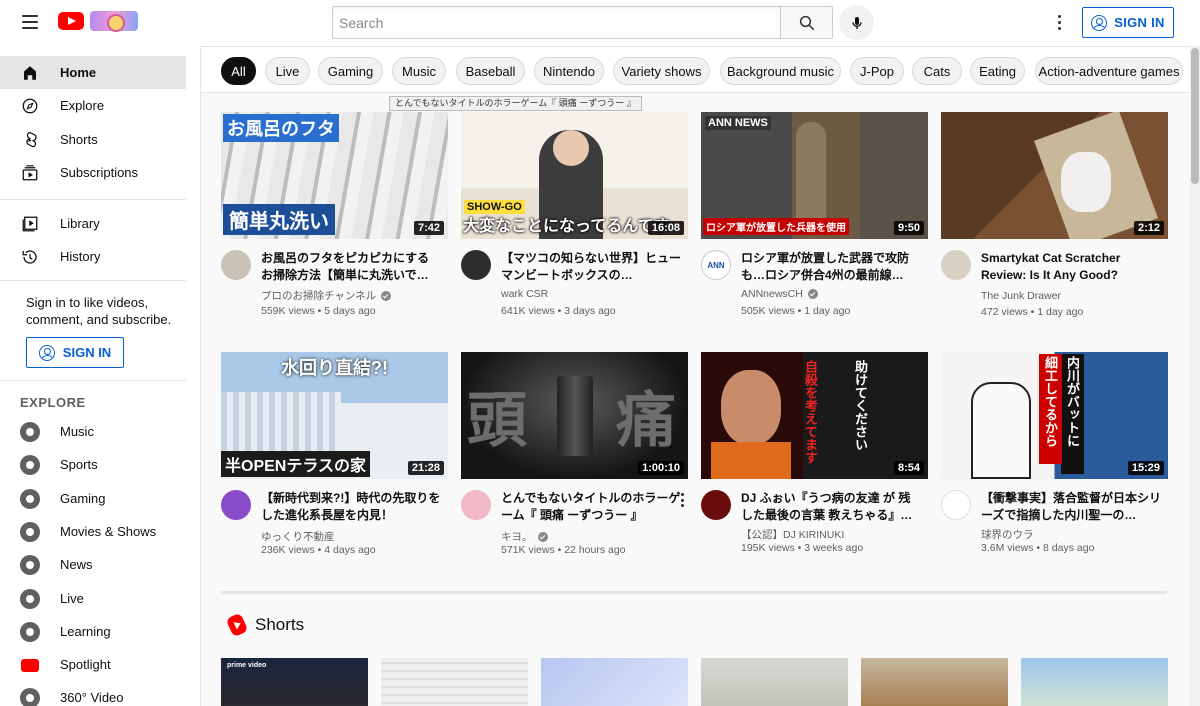 Image resolution: width=1200 pixels, height=706 pixels. I want to click on sidebar-item-library: Library, so click(93, 223).